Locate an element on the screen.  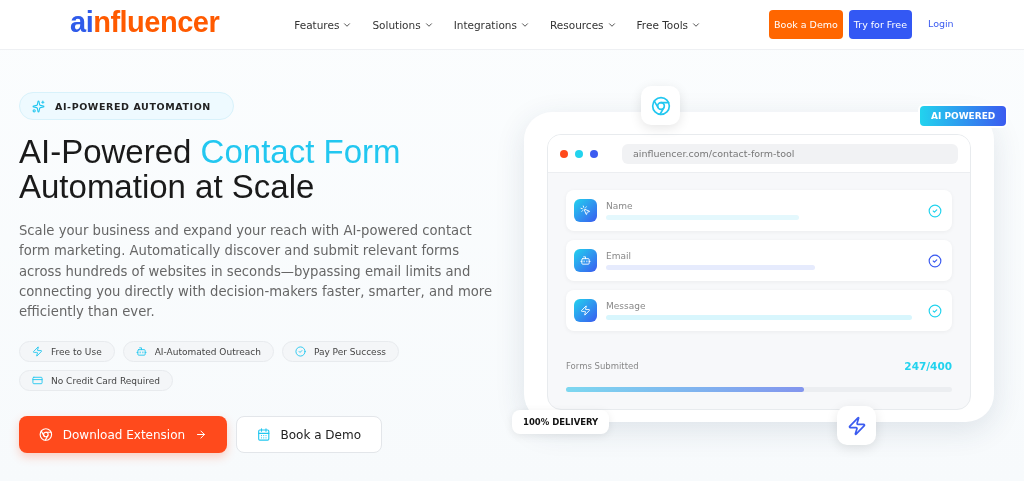
field-label: Name is located at coordinates (620, 206).